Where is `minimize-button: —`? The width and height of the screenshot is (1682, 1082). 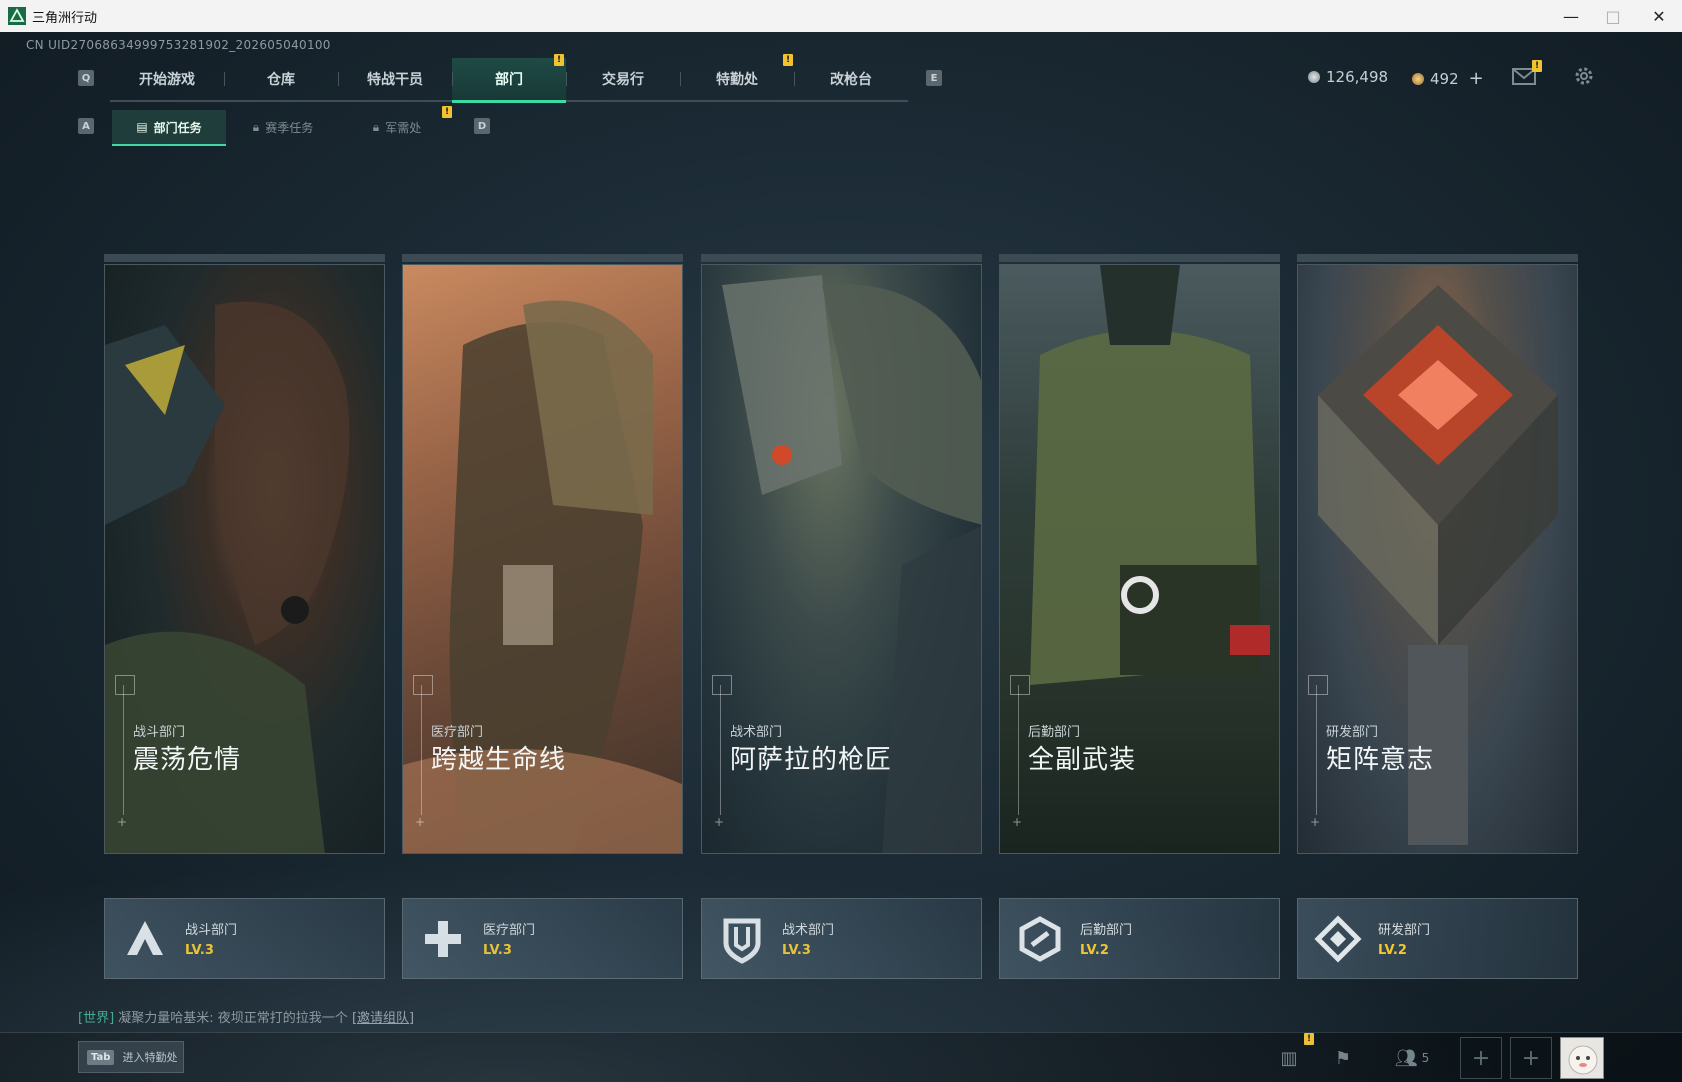
minimize-button: — is located at coordinates (1571, 16).